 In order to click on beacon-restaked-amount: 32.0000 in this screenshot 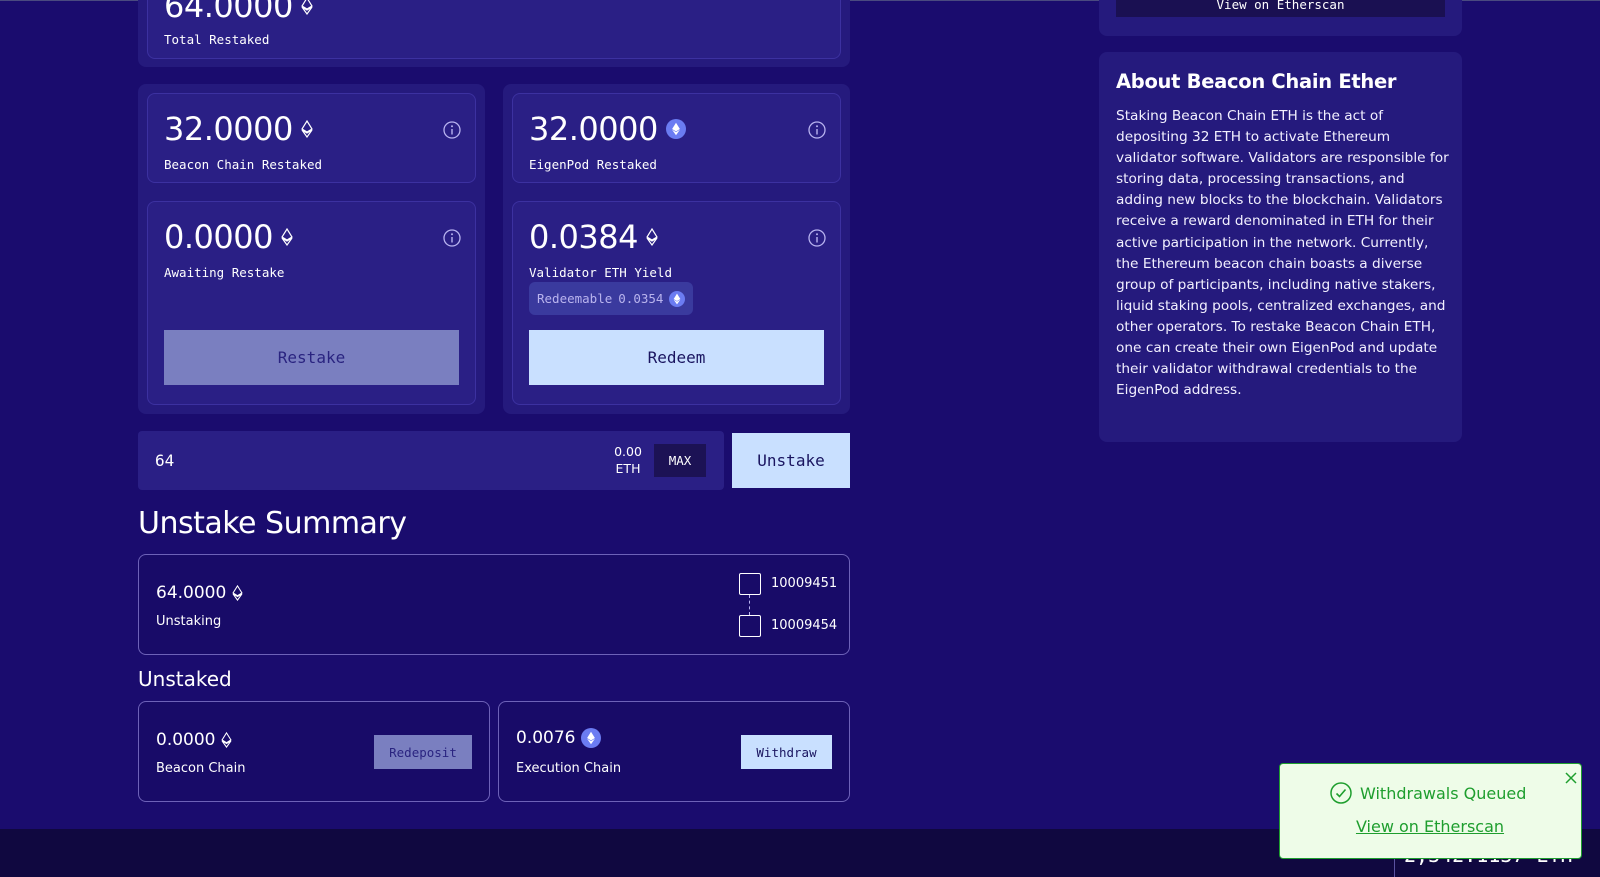, I will do `click(228, 129)`.